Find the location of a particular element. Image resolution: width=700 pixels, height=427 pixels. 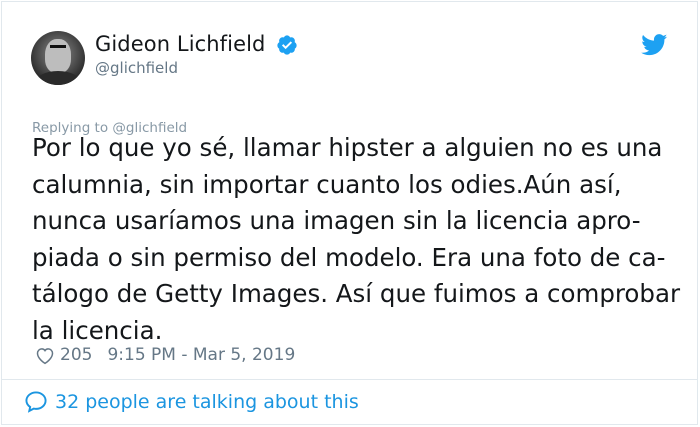

author-handle: @glichfield is located at coordinates (136, 68).